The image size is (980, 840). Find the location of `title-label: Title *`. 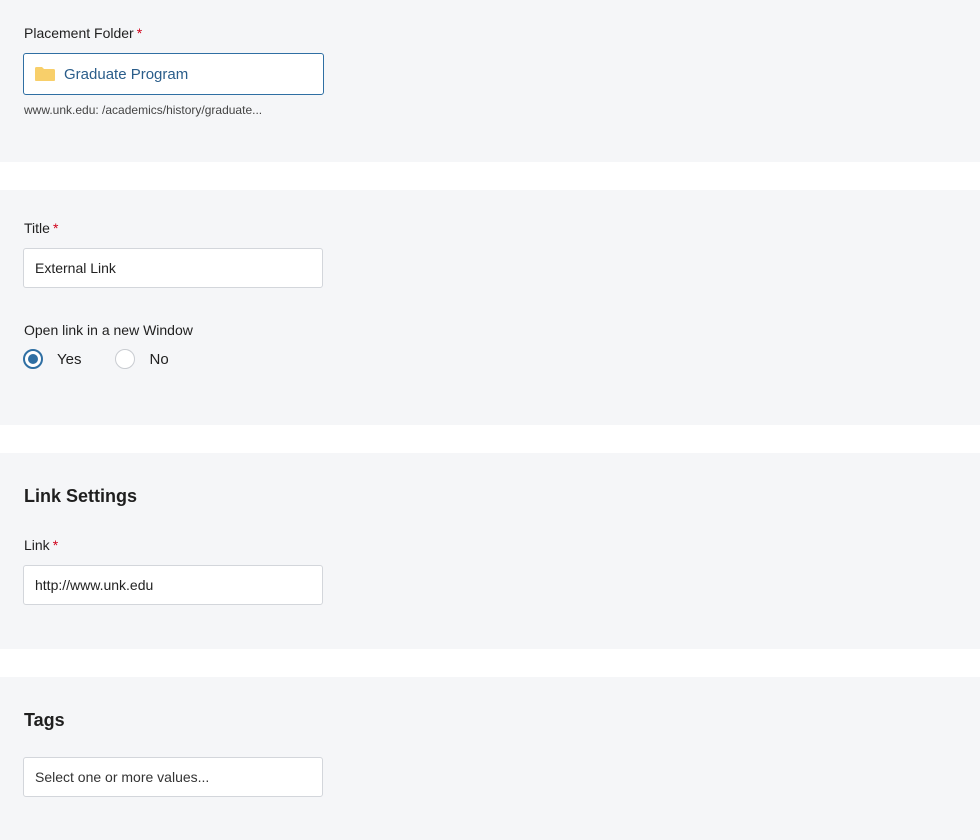

title-label: Title * is located at coordinates (41, 228).